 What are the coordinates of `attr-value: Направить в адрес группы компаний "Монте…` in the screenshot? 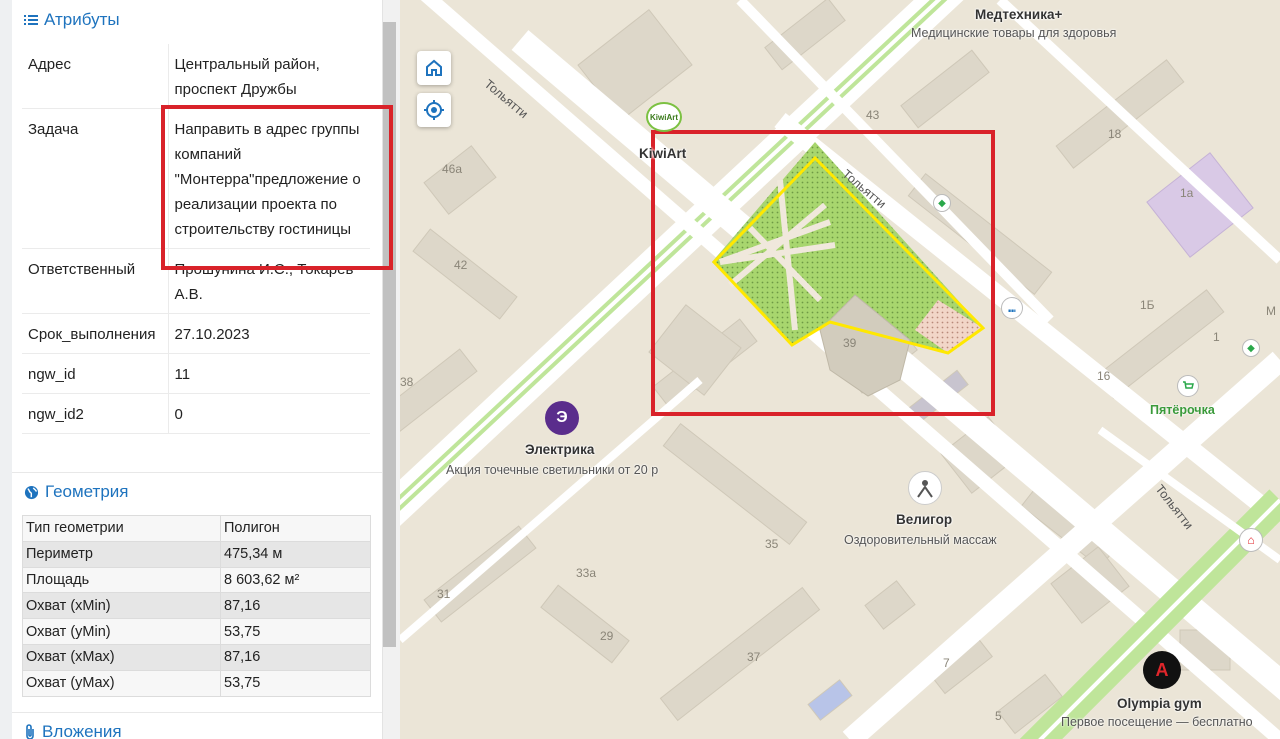 It's located at (269, 178).